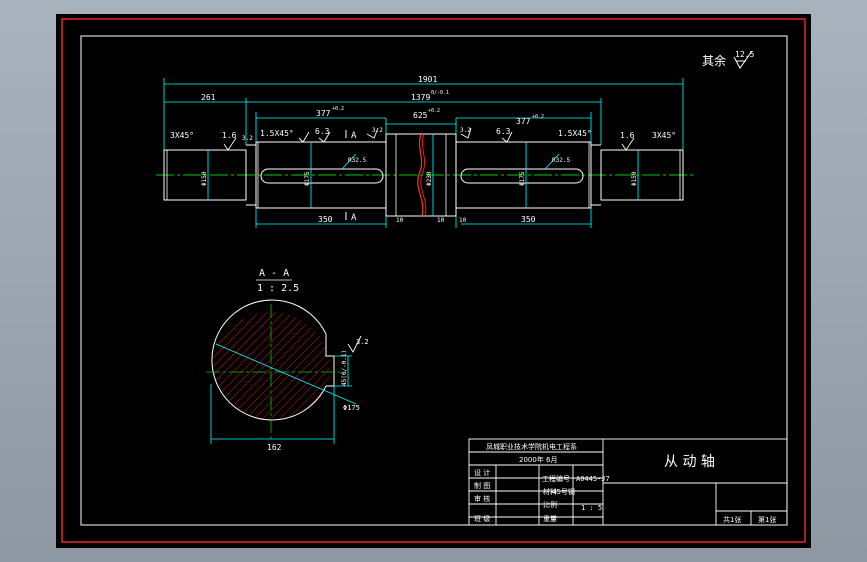 The height and width of the screenshot is (562, 867). What do you see at coordinates (538, 117) in the screenshot?
I see `dim-keyway-right-tol: +0.2` at bounding box center [538, 117].